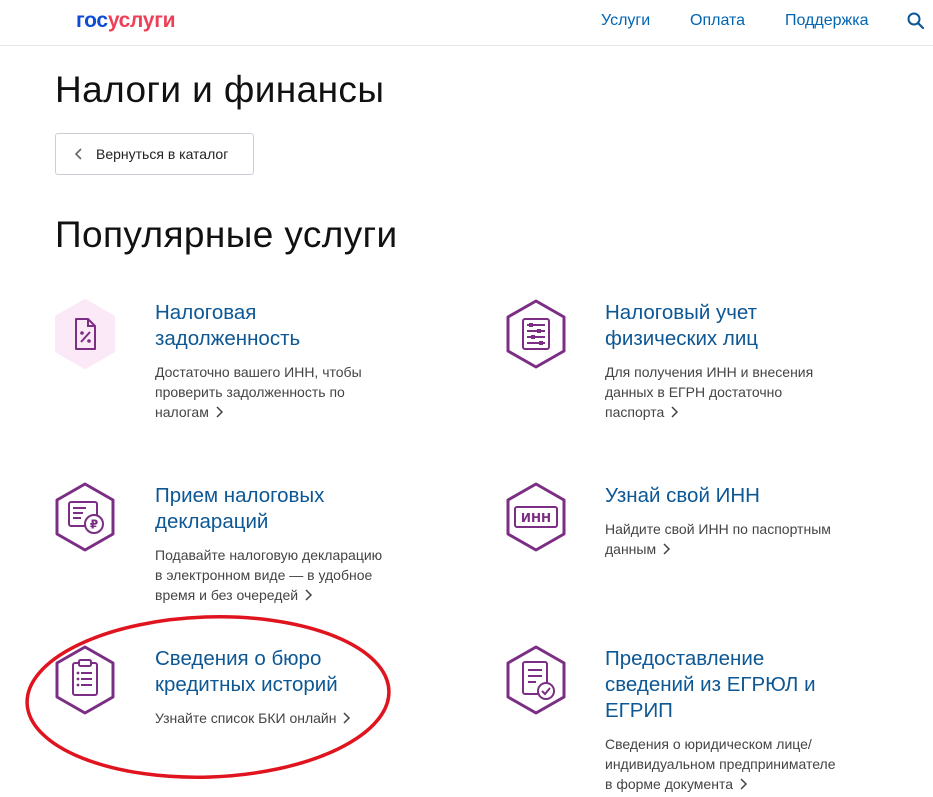 This screenshot has width=933, height=797. I want to click on card-title: Предоставление сведений из ЕГРЮЛ и ЕГРИП, so click(710, 685).